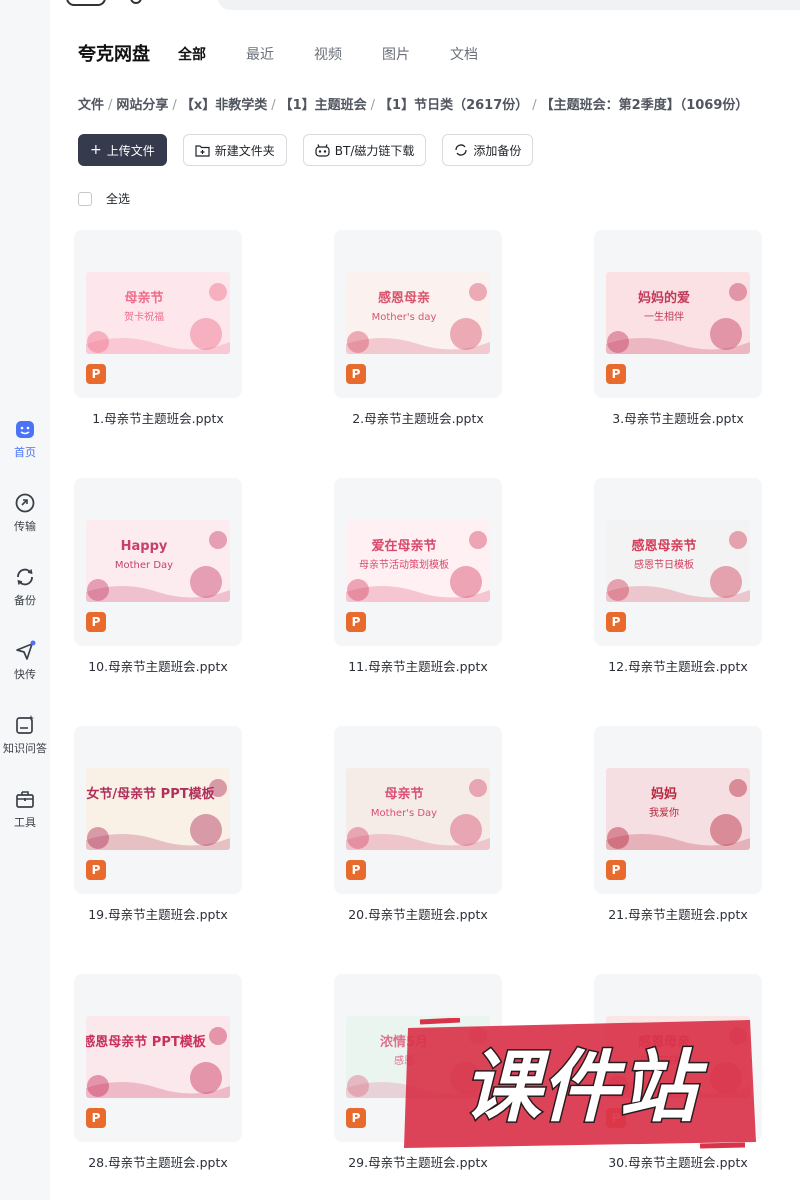  What do you see at coordinates (328, 54) in the screenshot?
I see `tab-video: 视频` at bounding box center [328, 54].